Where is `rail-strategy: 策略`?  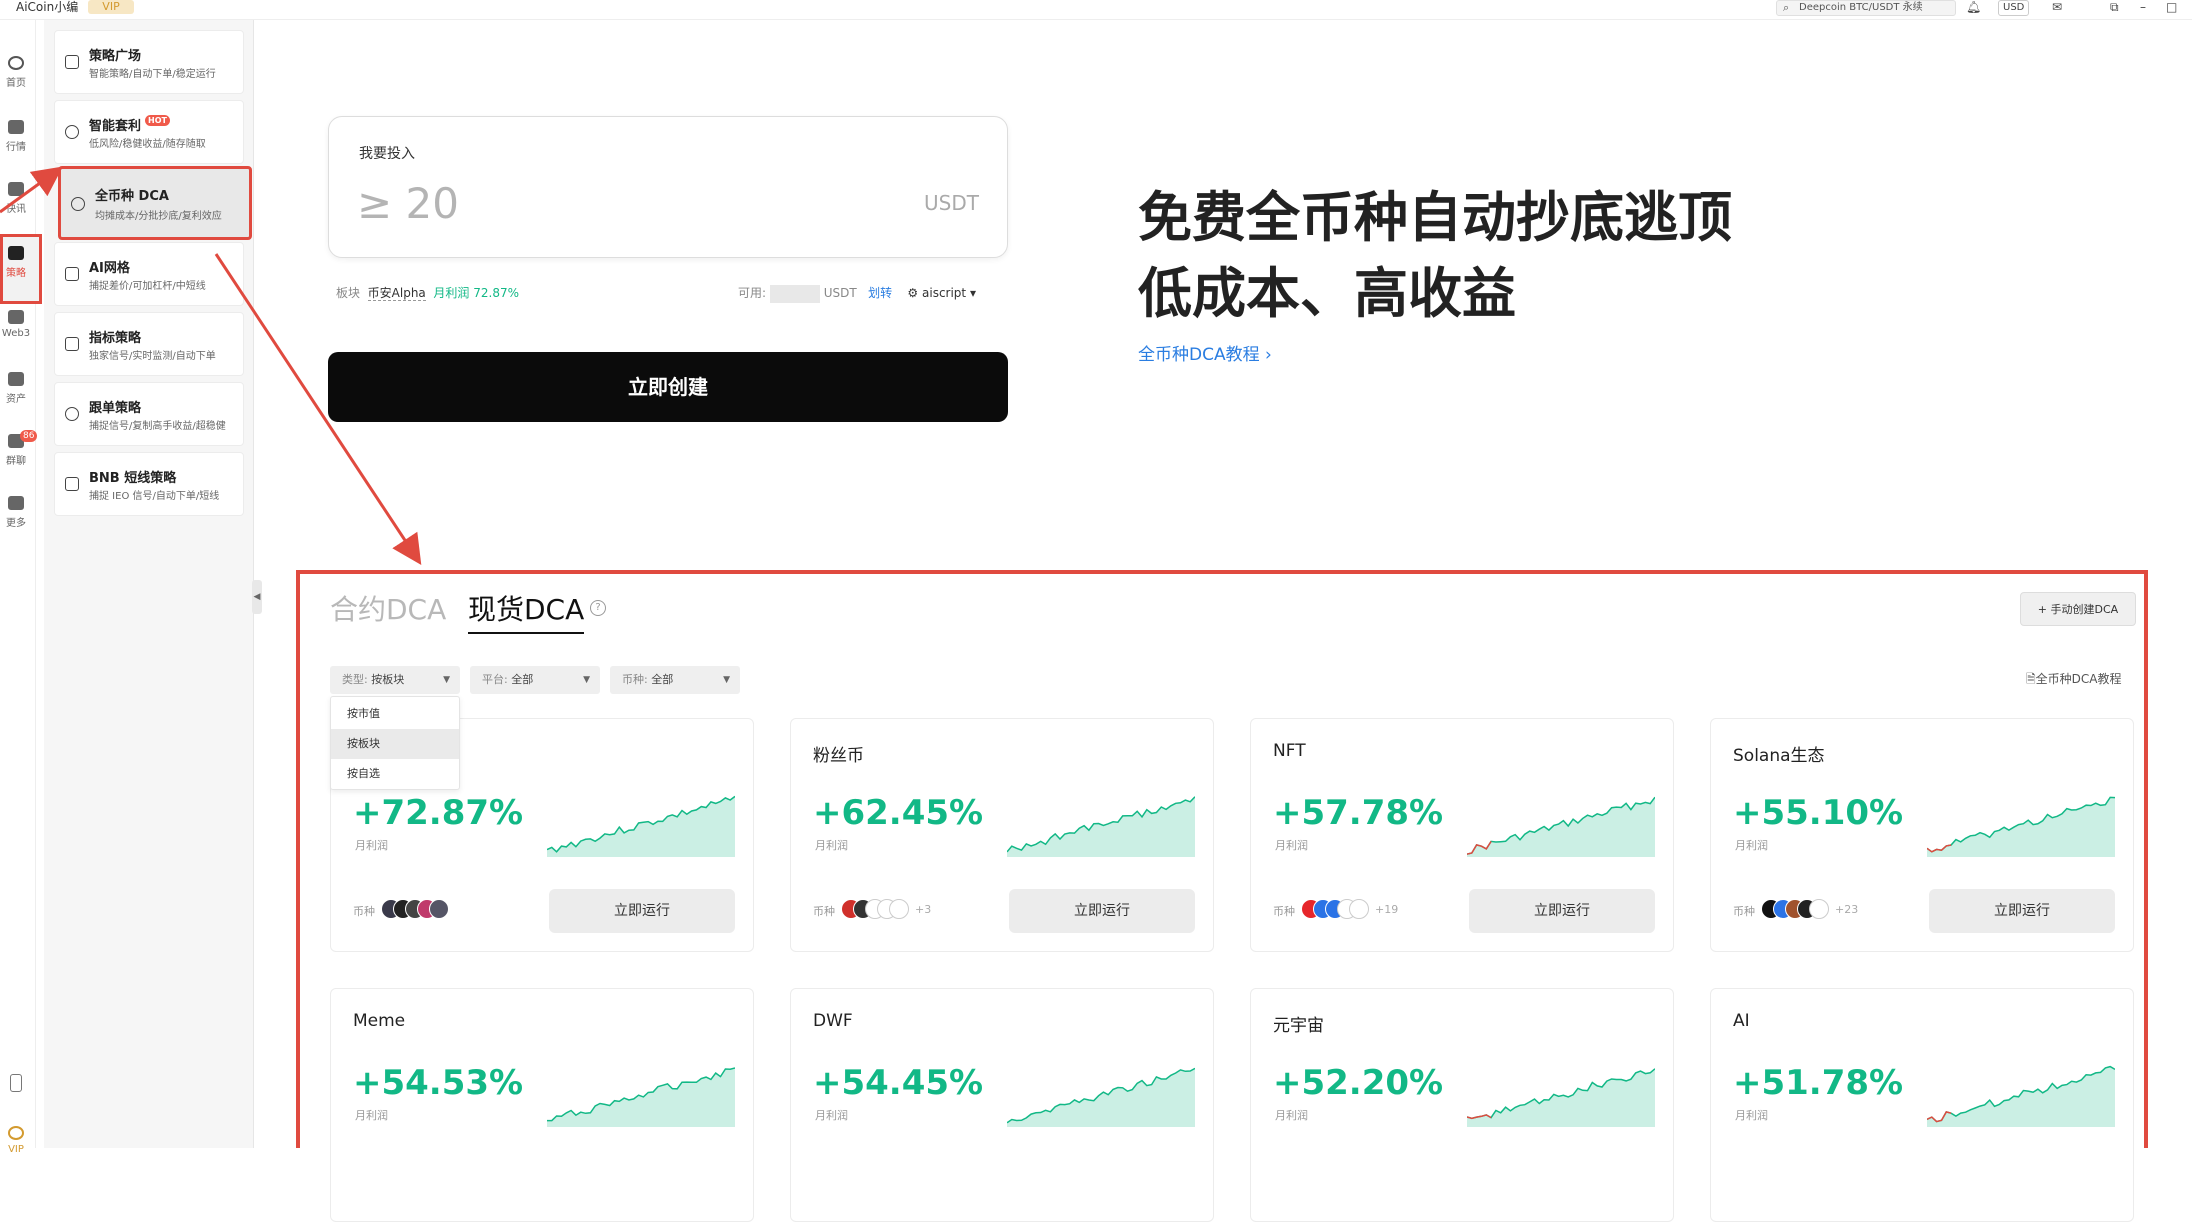
rail-strategy: 策略 is located at coordinates (16, 256).